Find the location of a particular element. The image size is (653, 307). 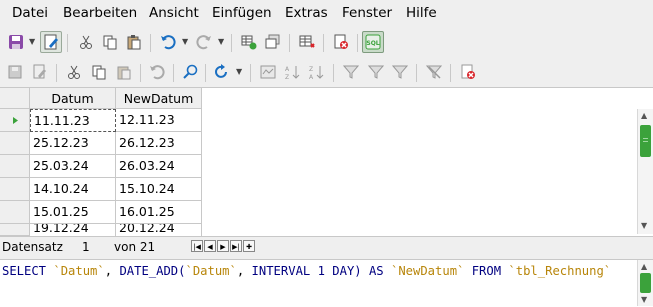

undo-dropdown-icon: ▼ is located at coordinates (185, 41).